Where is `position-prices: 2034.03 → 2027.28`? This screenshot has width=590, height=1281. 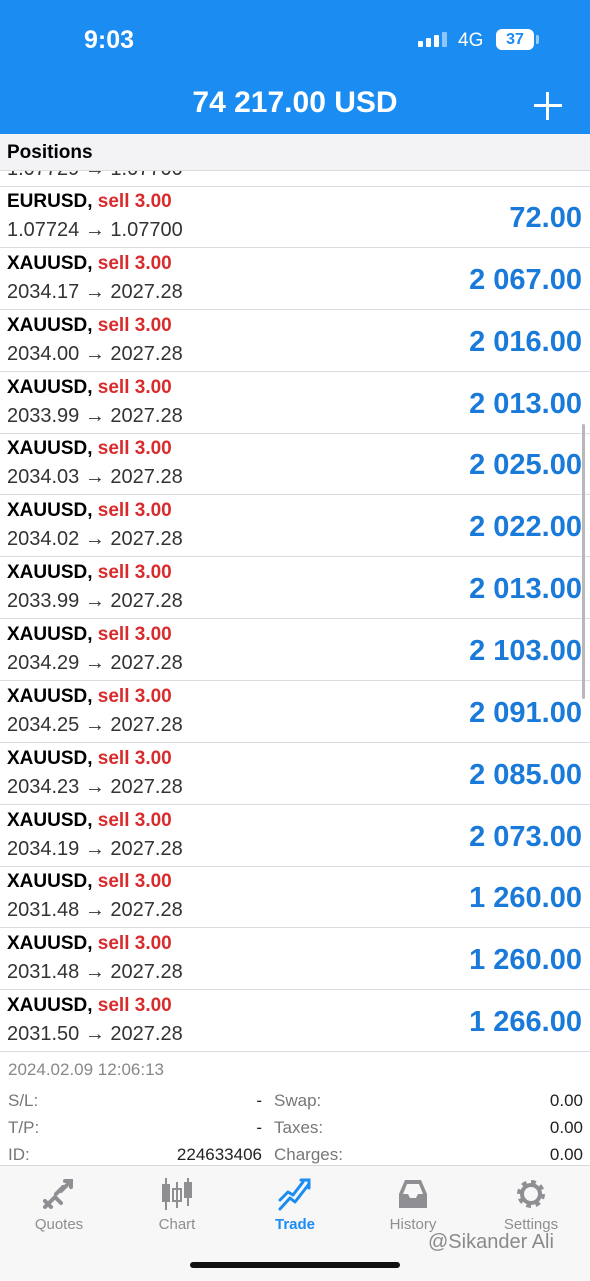
position-prices: 2034.03 → 2027.28 is located at coordinates (95, 477).